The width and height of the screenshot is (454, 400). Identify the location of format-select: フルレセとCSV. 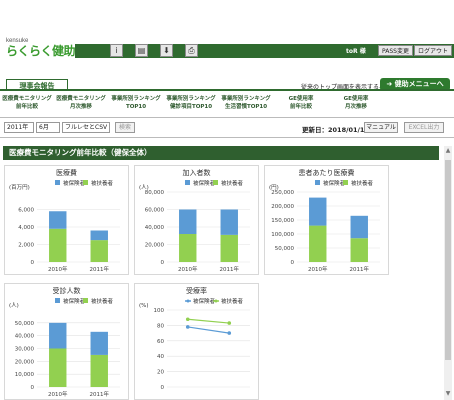
(86, 127).